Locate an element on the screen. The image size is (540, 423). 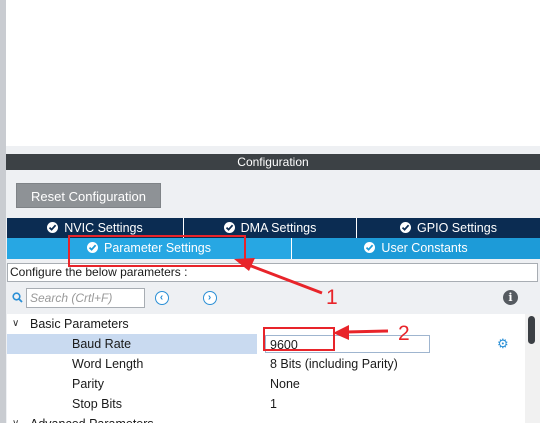
annotation-label-1: 1 is located at coordinates (332, 297).